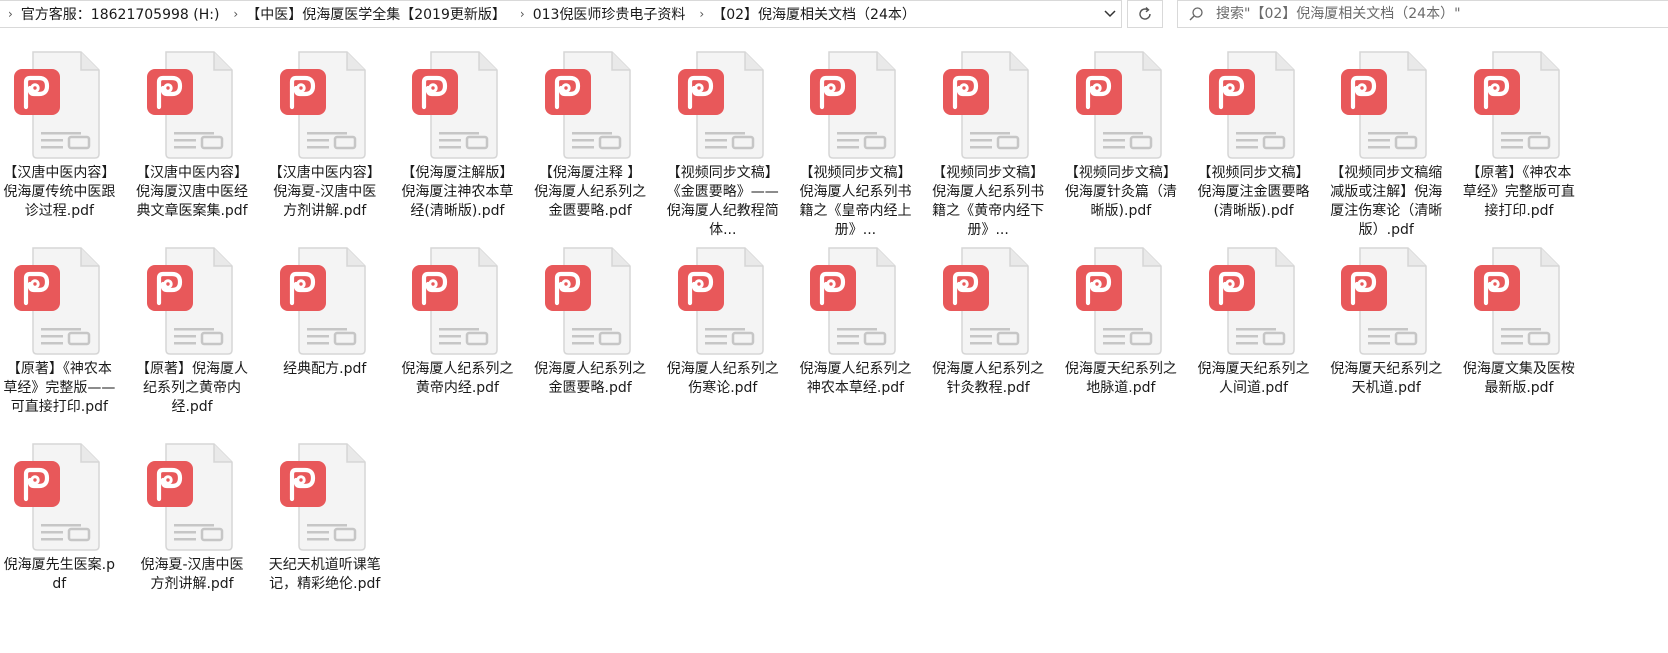 Image resolution: width=1668 pixels, height=653 pixels. What do you see at coordinates (1386, 378) in the screenshot?
I see `file-name: 倪海厦天纪系列之天机道.pdf` at bounding box center [1386, 378].